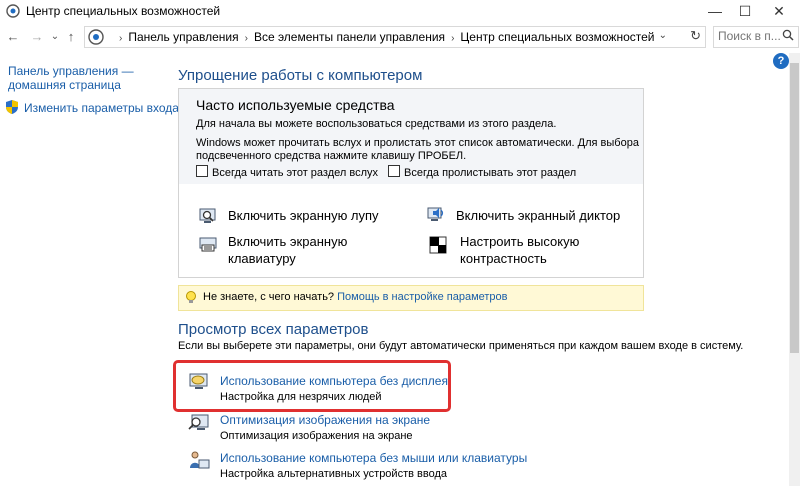 The width and height of the screenshot is (800, 486). I want to click on quick-access-title: Часто используемые средства, so click(295, 105).